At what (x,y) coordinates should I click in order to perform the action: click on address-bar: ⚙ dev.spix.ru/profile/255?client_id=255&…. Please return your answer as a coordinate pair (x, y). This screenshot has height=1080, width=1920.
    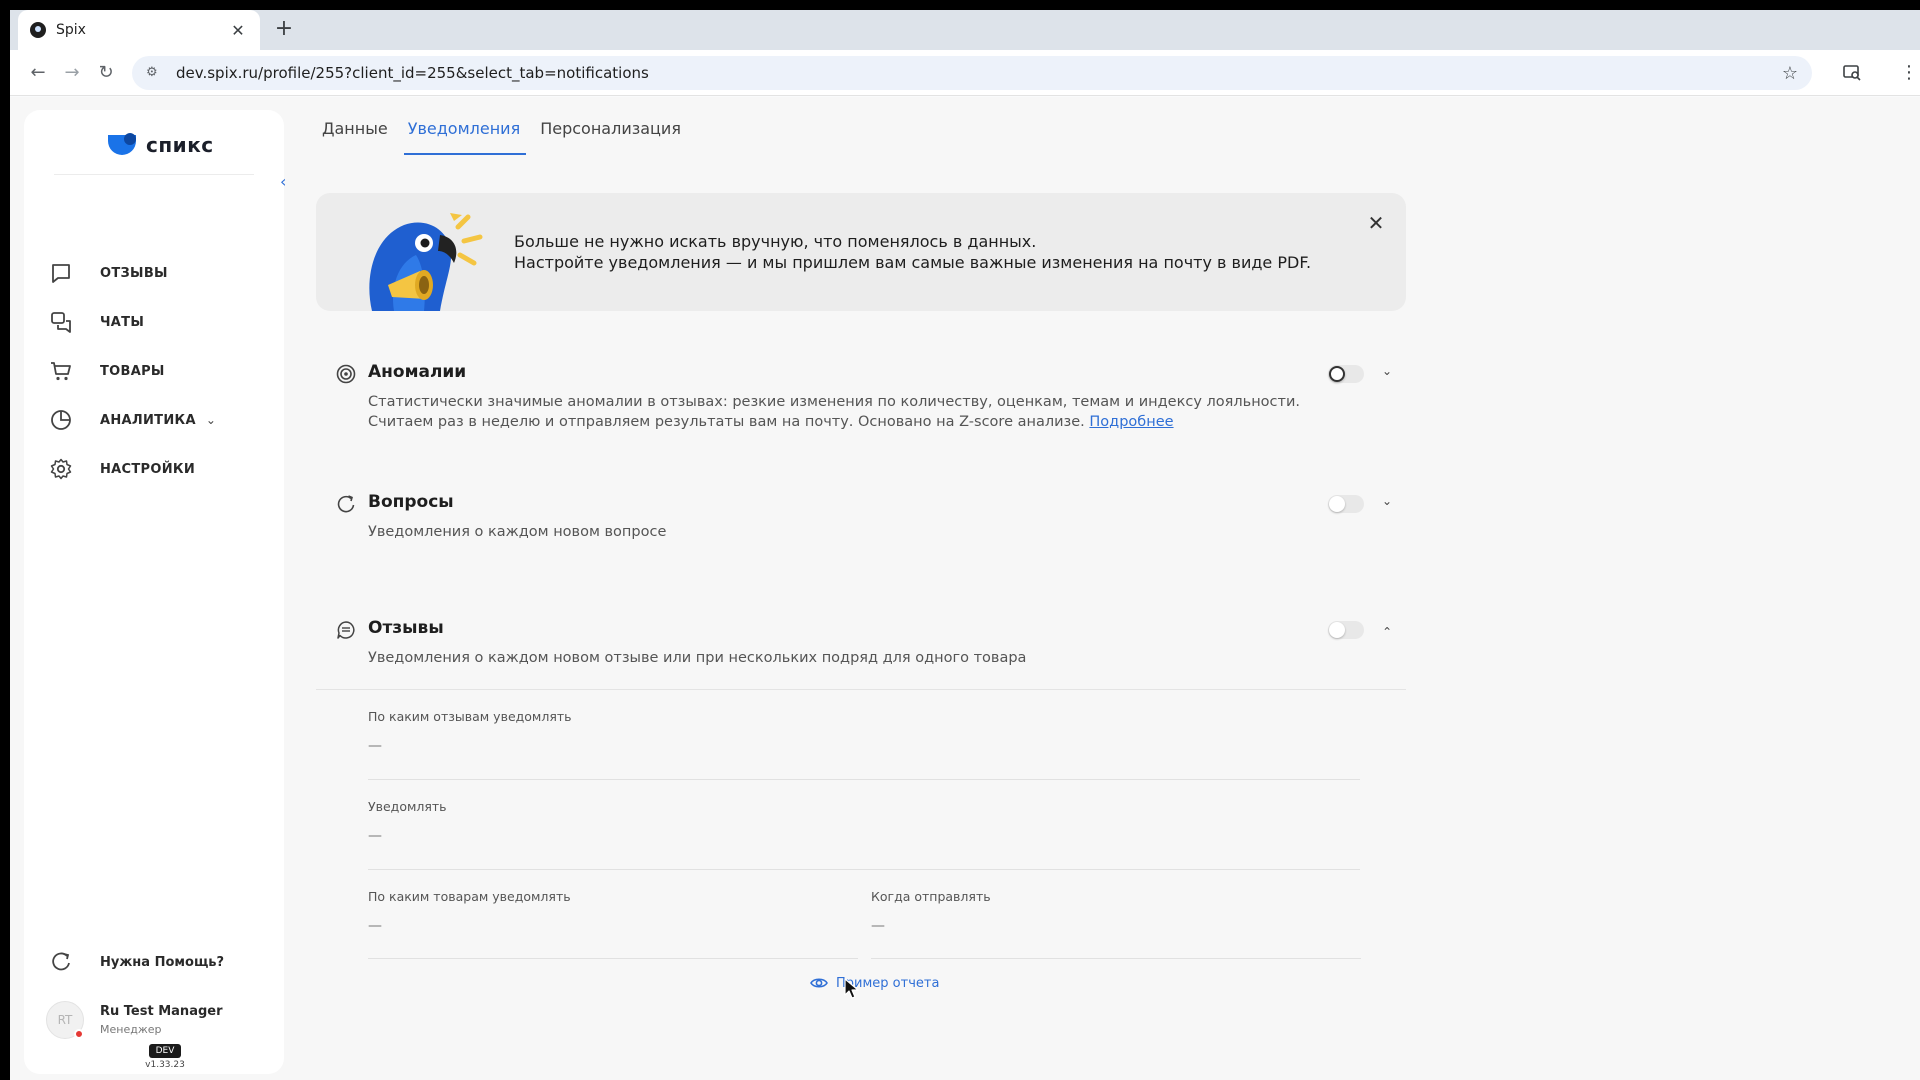
    Looking at the image, I should click on (972, 73).